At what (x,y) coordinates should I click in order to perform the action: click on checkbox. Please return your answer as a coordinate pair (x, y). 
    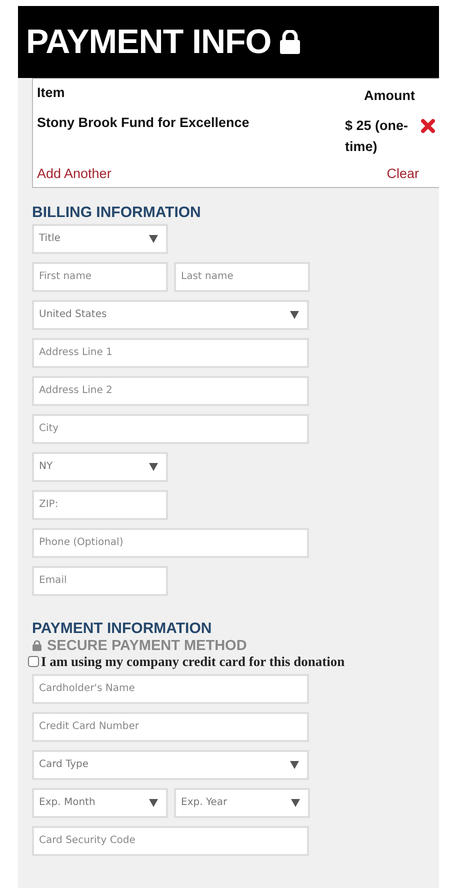
    Looking at the image, I should click on (33, 662).